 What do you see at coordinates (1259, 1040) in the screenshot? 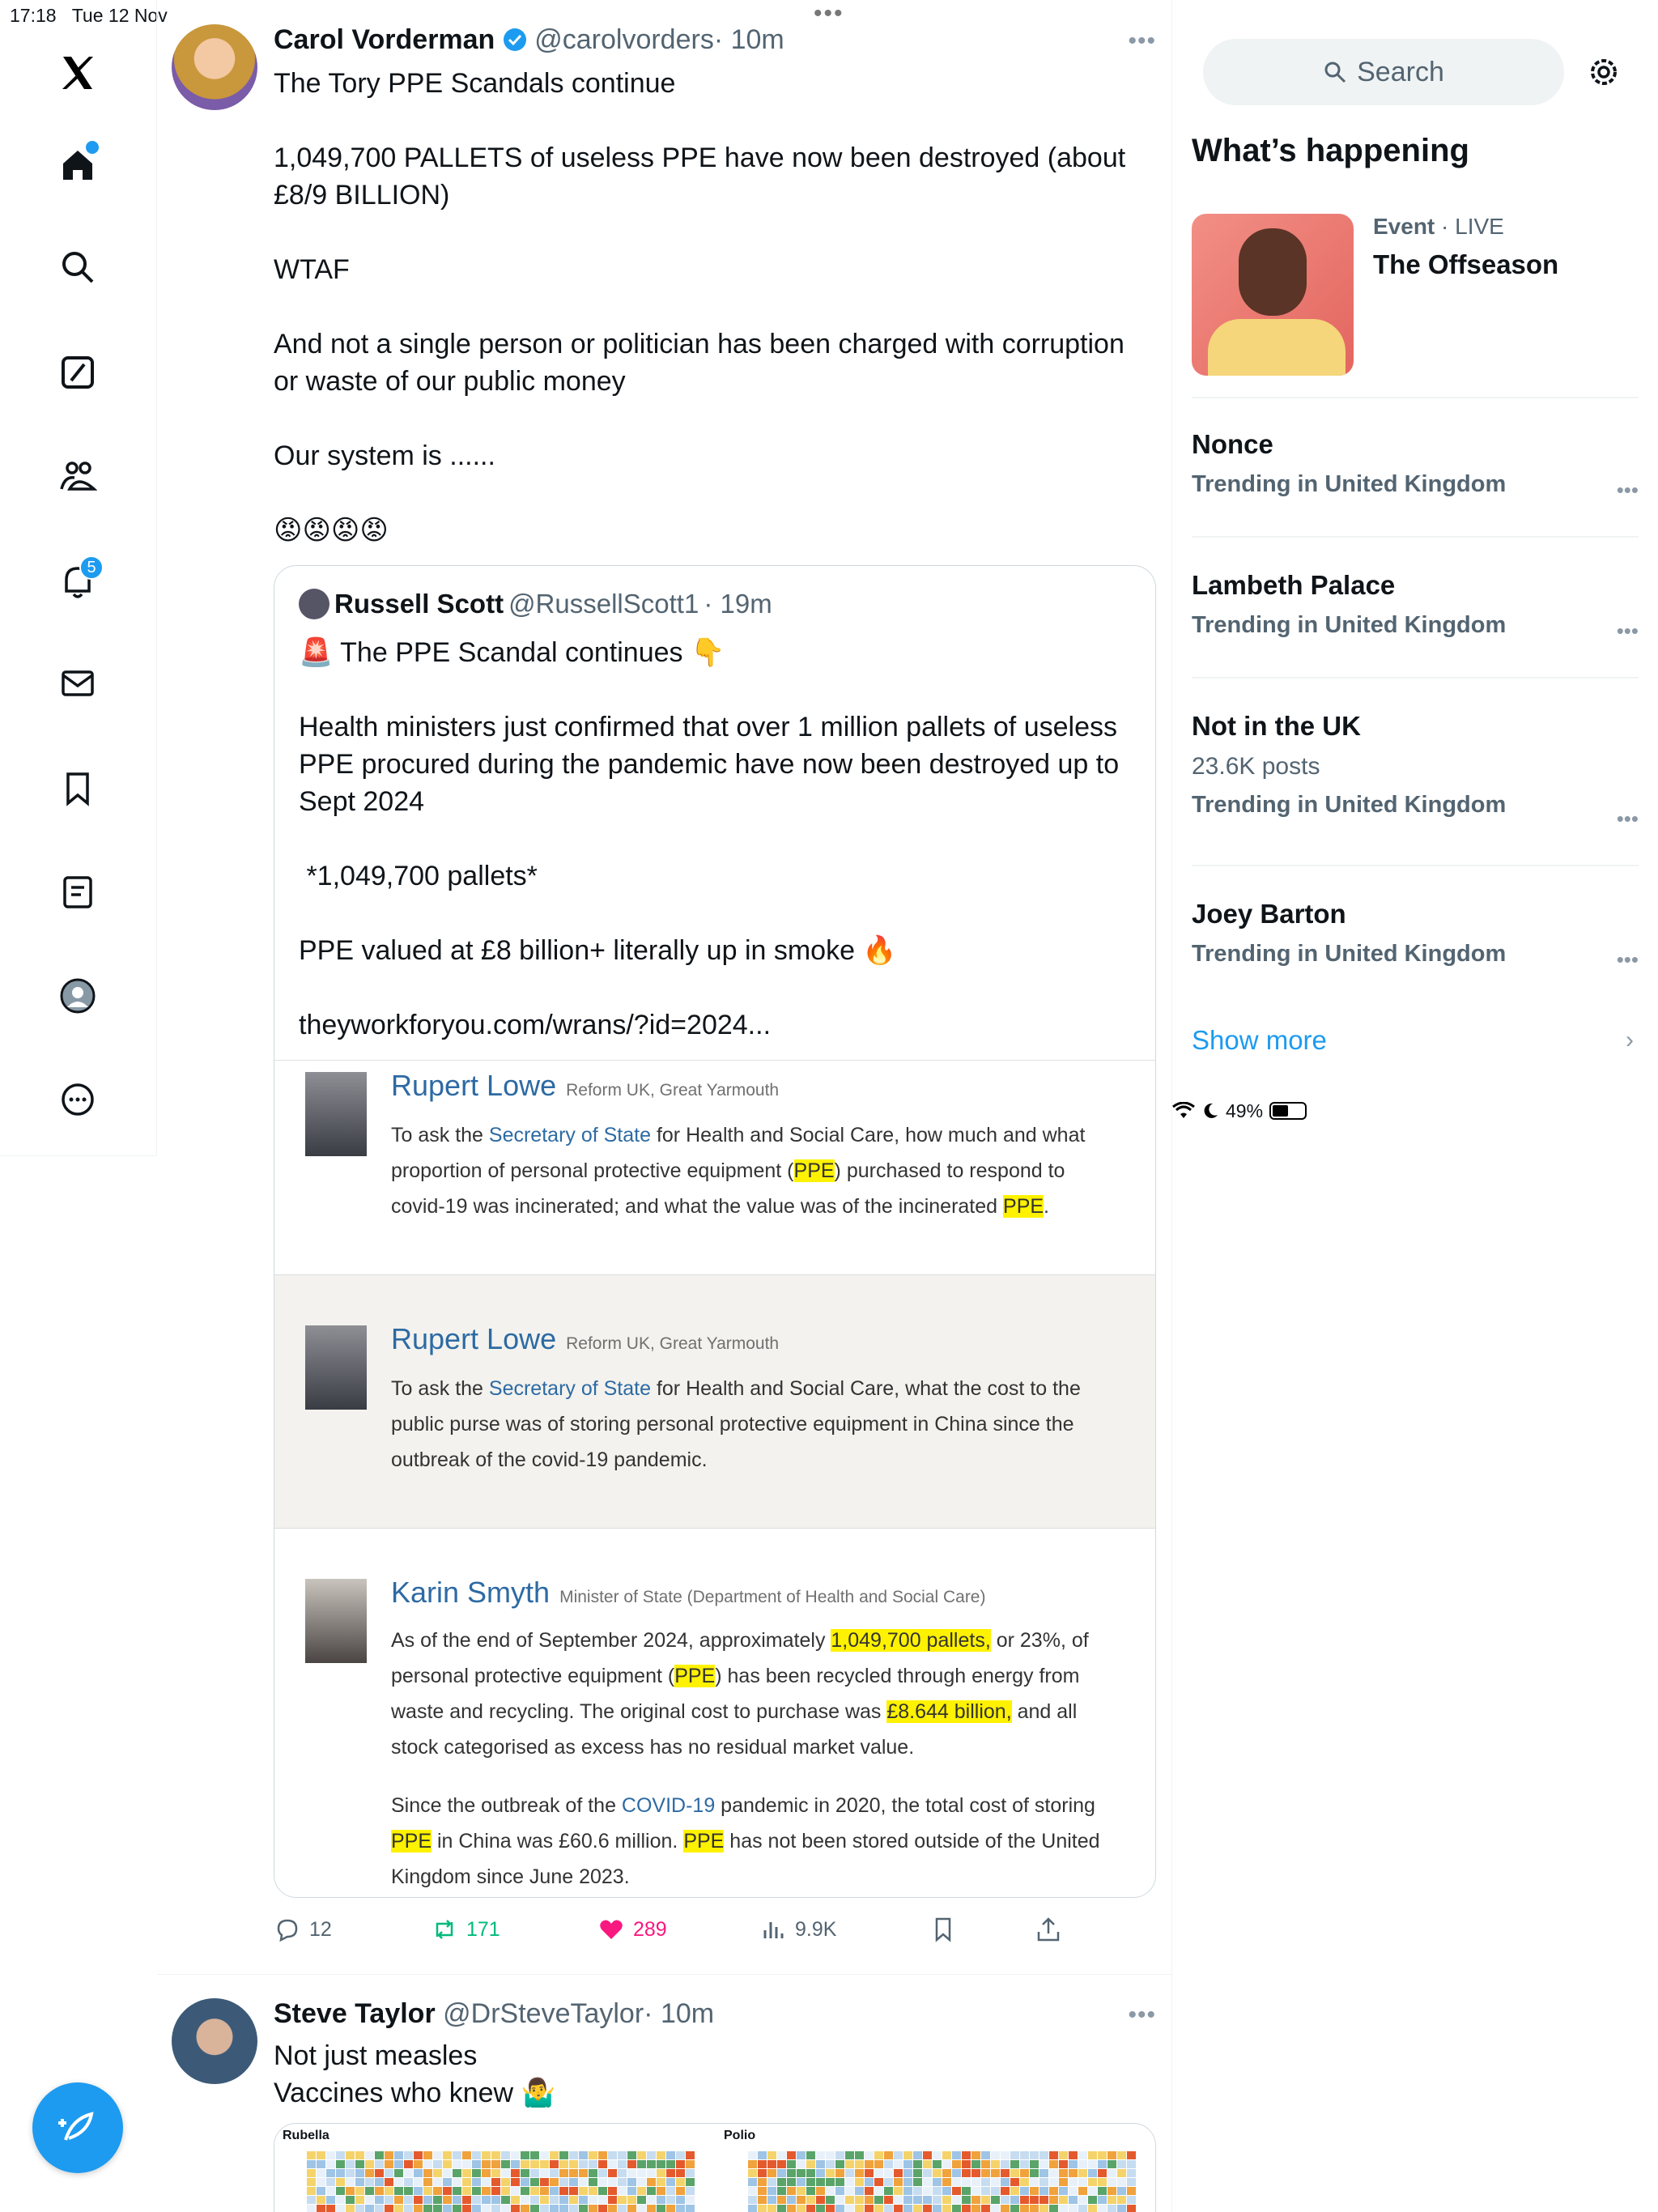
I see `show-more-link: Show more` at bounding box center [1259, 1040].